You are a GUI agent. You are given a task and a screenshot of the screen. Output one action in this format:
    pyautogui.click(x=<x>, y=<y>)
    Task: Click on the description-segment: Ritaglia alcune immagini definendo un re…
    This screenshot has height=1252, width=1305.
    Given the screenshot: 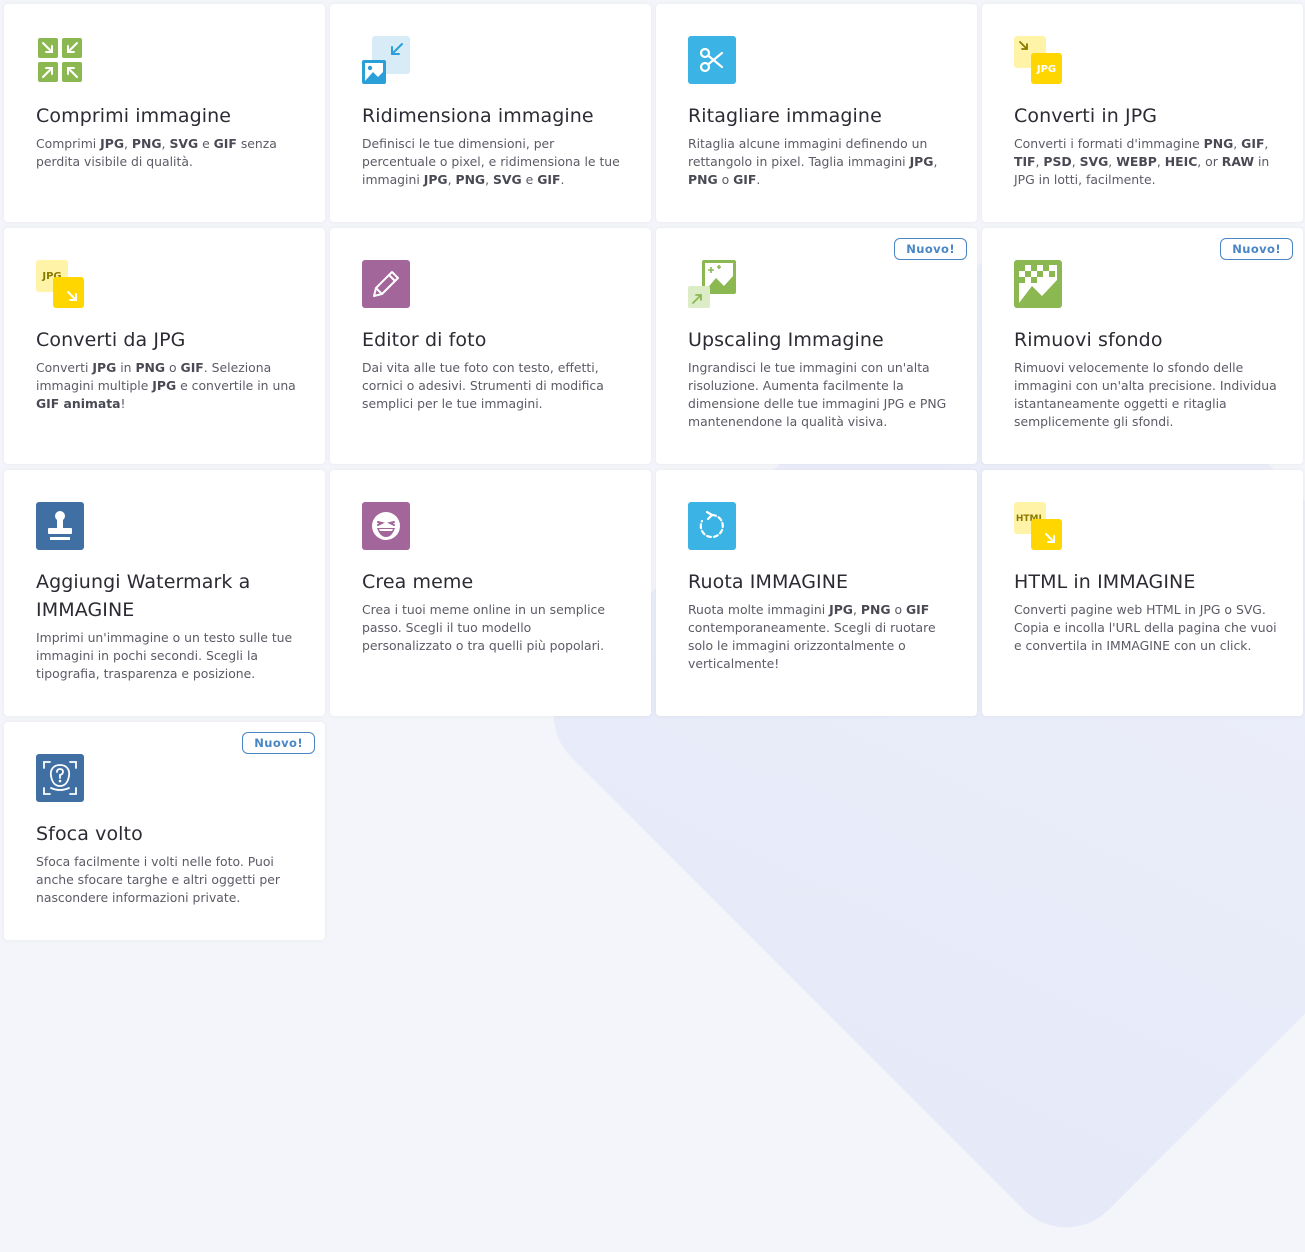 What is the action you would take?
    pyautogui.click(x=808, y=152)
    